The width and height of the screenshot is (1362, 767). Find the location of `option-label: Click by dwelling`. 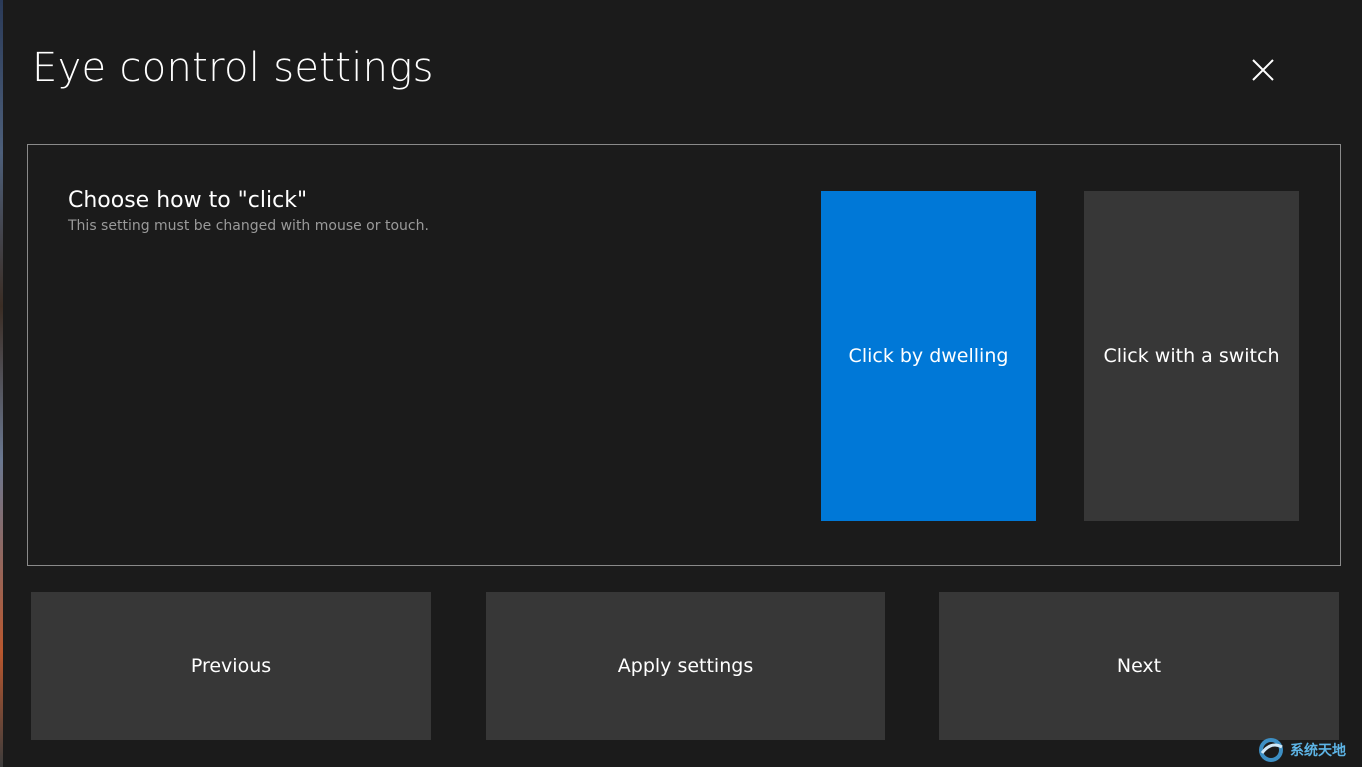

option-label: Click by dwelling is located at coordinates (928, 356).